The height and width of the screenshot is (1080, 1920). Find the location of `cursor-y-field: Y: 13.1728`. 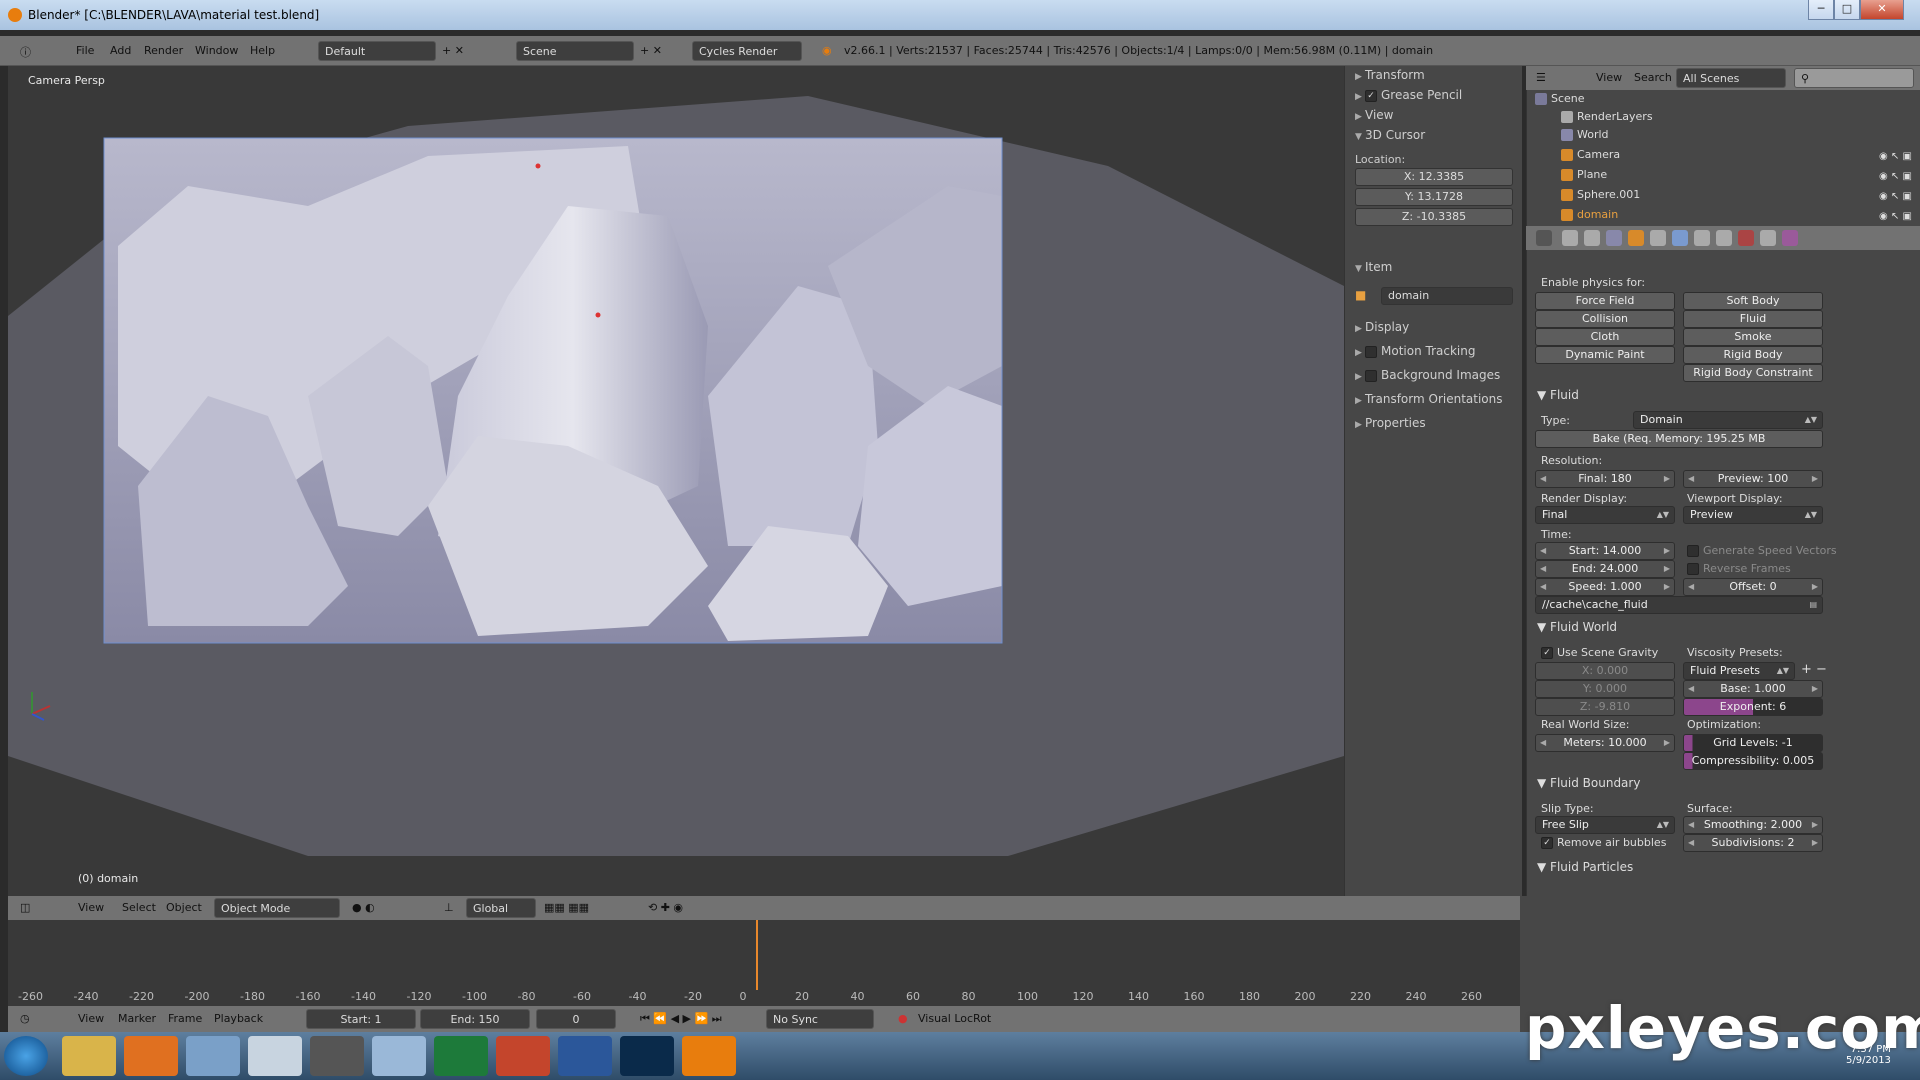

cursor-y-field: Y: 13.1728 is located at coordinates (1434, 197).